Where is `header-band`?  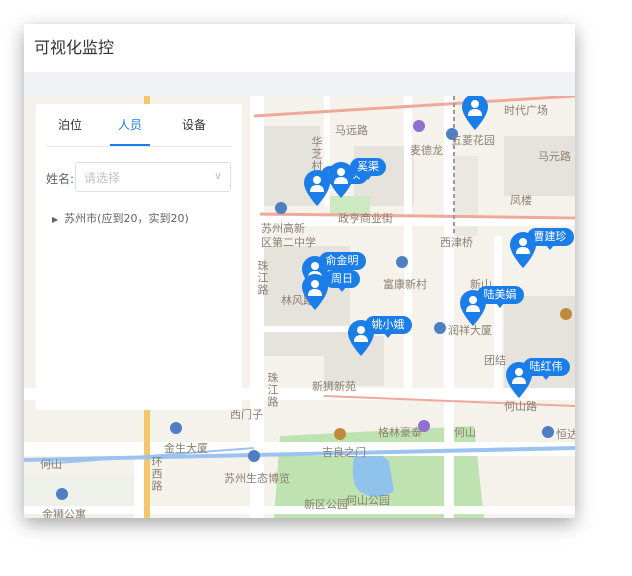 header-band is located at coordinates (299, 84).